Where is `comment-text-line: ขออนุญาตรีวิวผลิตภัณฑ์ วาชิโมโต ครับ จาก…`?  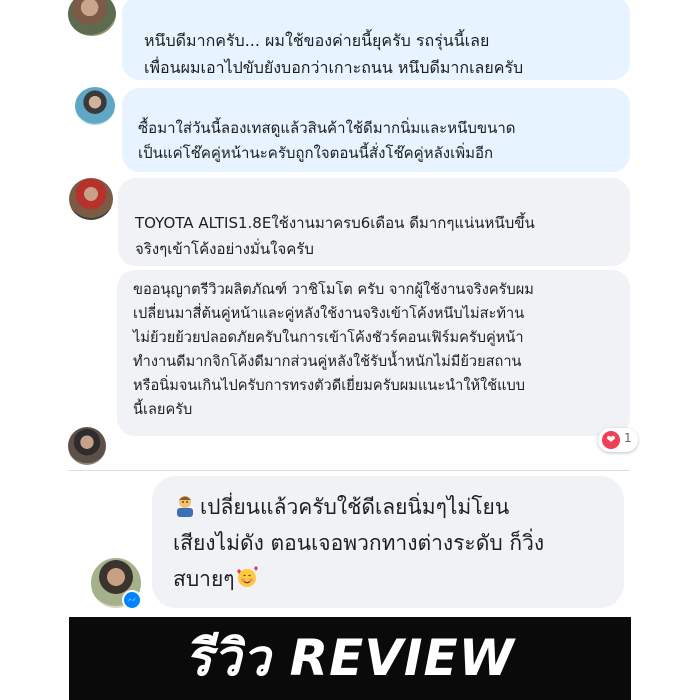 comment-text-line: ขออนุญาตรีวิวผลิตภัณฑ์ วาชิโมโต ครับ จาก… is located at coordinates (333, 289).